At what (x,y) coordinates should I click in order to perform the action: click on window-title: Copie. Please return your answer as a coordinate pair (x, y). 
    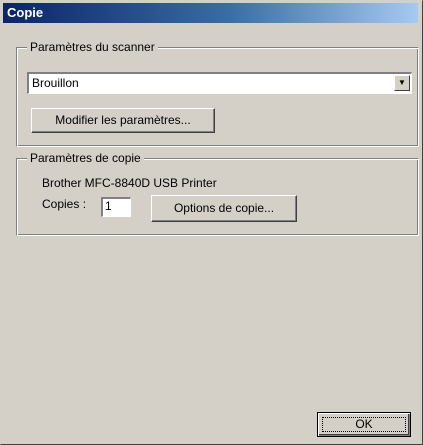
    Looking at the image, I should click on (25, 12).